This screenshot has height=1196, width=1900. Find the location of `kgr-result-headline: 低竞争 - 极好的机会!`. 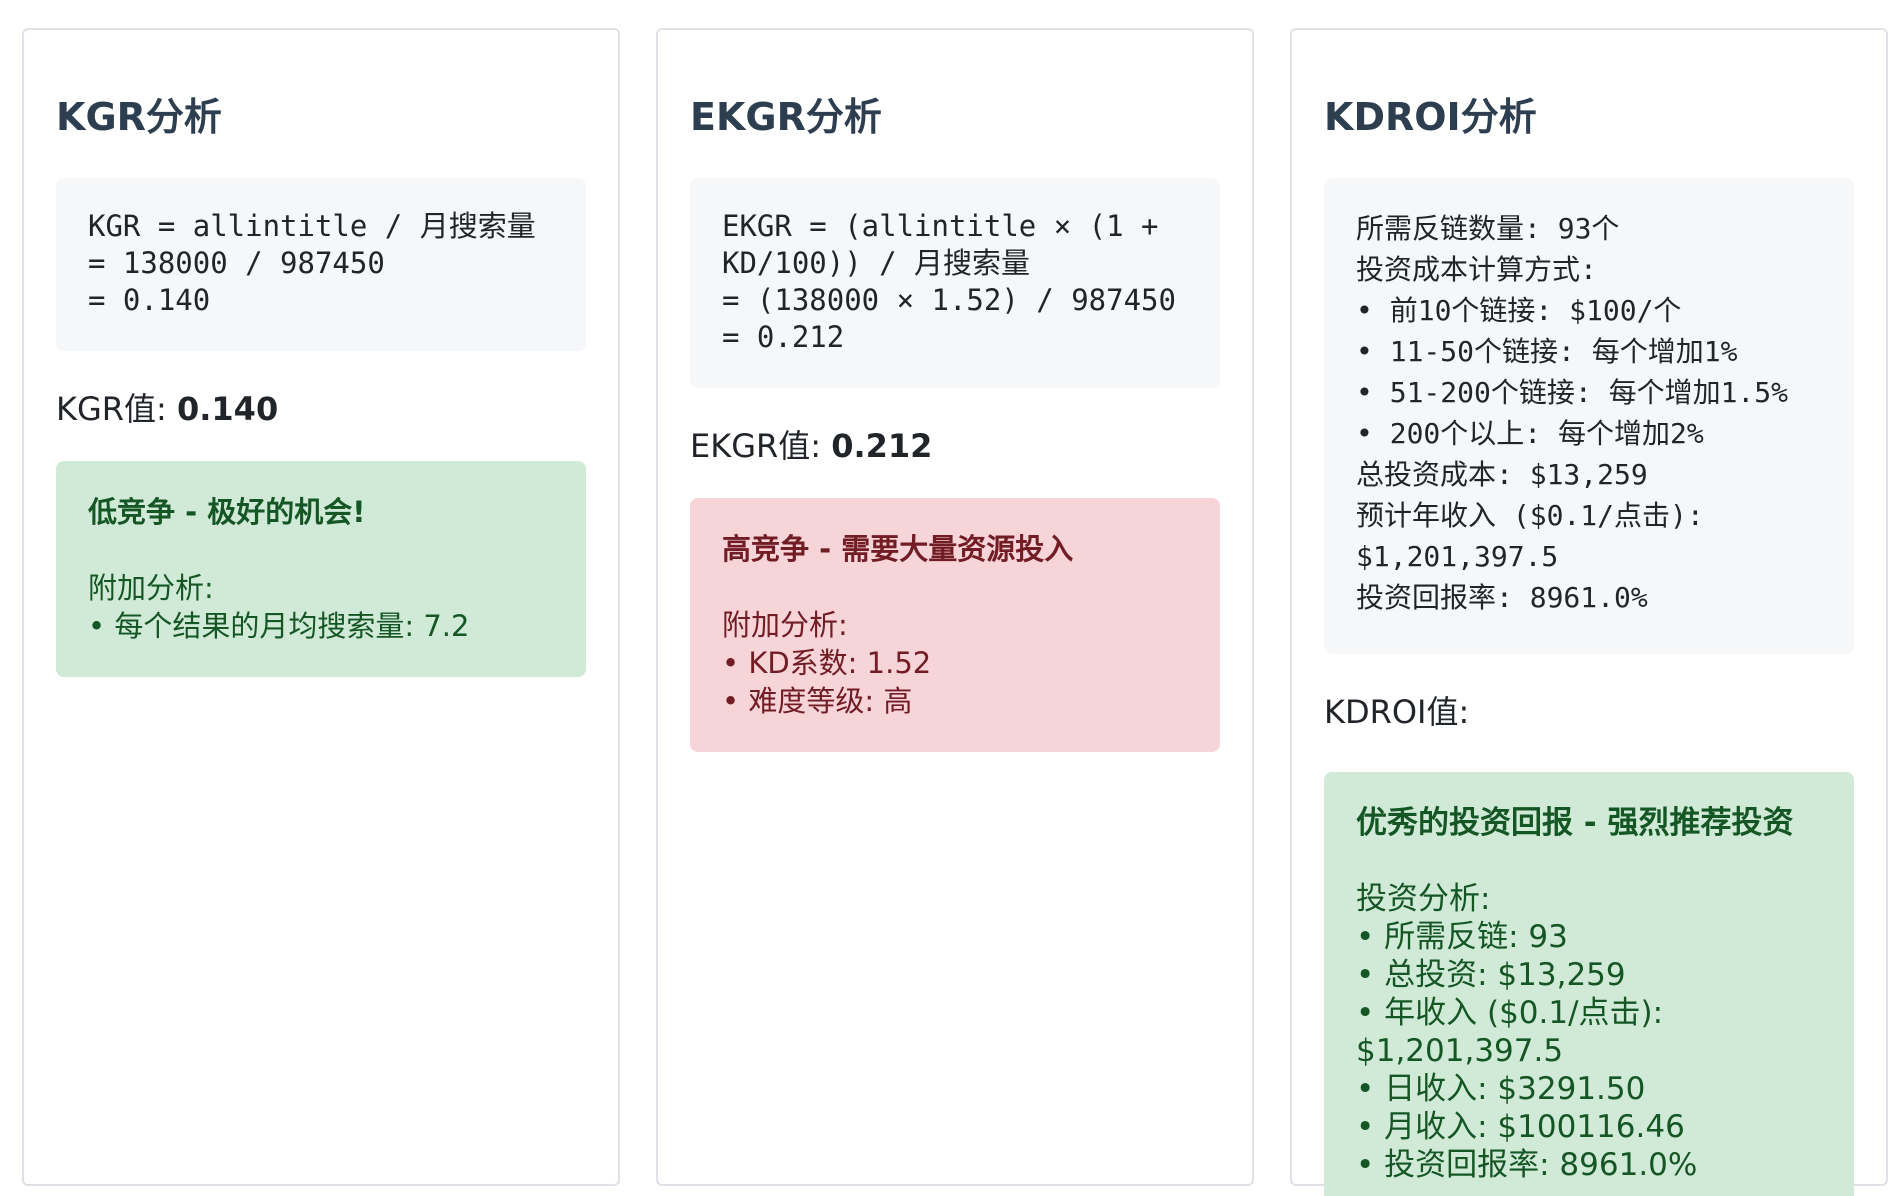

kgr-result-headline: 低竞争 - 极好的机会! is located at coordinates (227, 512).